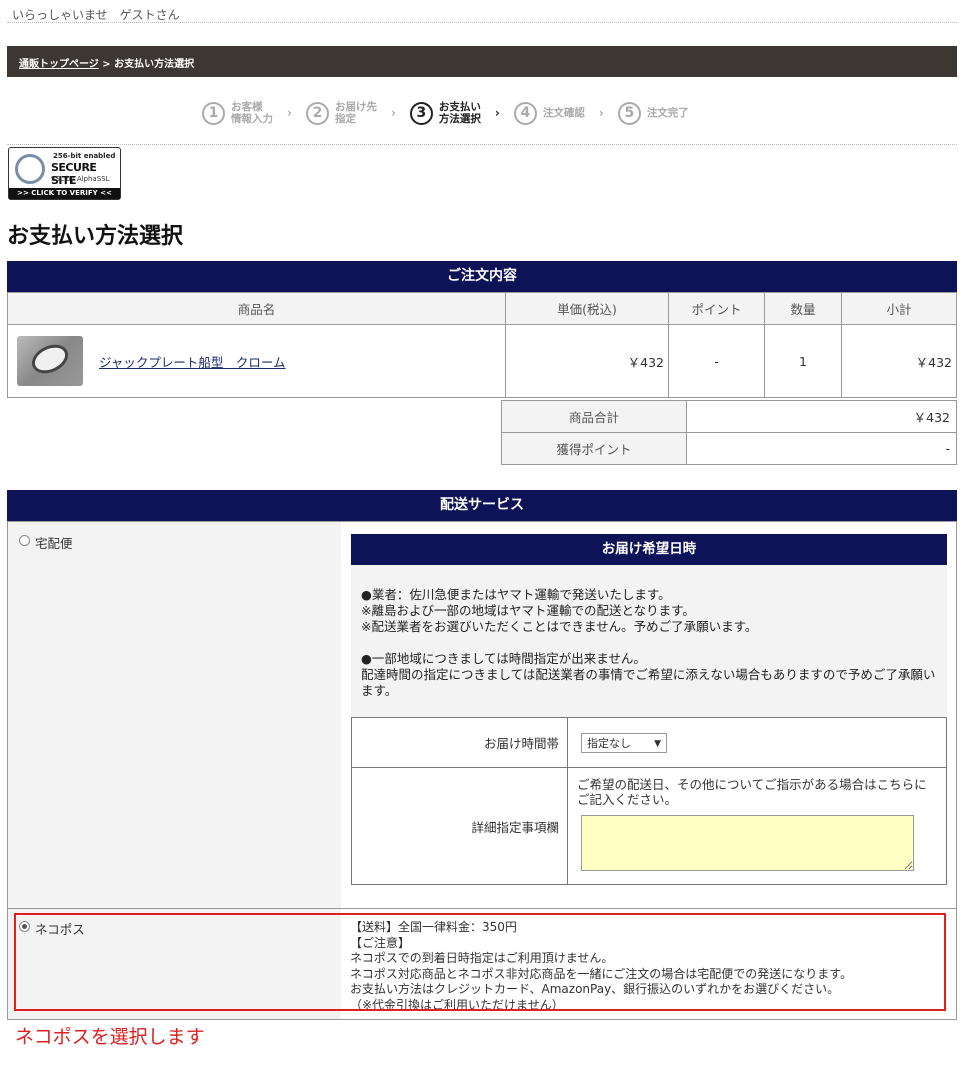 This screenshot has height=1077, width=969. Describe the element at coordinates (54, 542) in the screenshot. I see `radio-label-takuhaibin: 宅配便` at that location.